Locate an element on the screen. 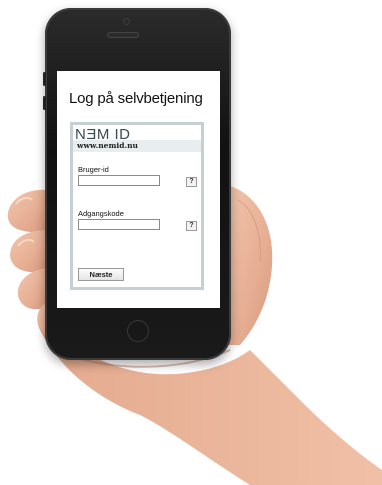 The image size is (382, 485). home-button is located at coordinates (138, 331).